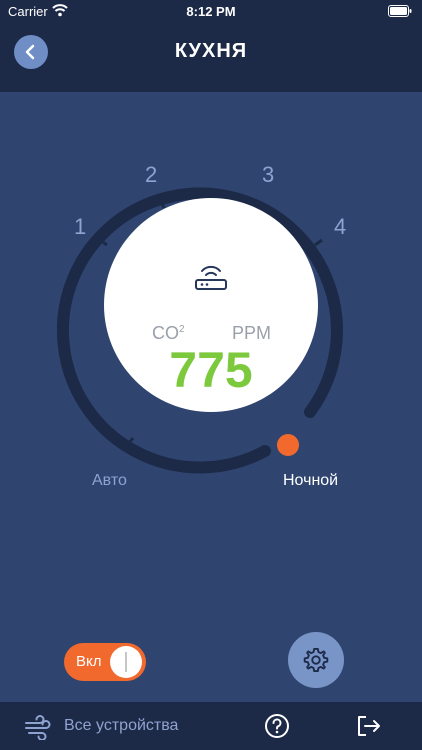 This screenshot has height=750, width=422. I want to click on status-time: 8:12 PM, so click(211, 11).